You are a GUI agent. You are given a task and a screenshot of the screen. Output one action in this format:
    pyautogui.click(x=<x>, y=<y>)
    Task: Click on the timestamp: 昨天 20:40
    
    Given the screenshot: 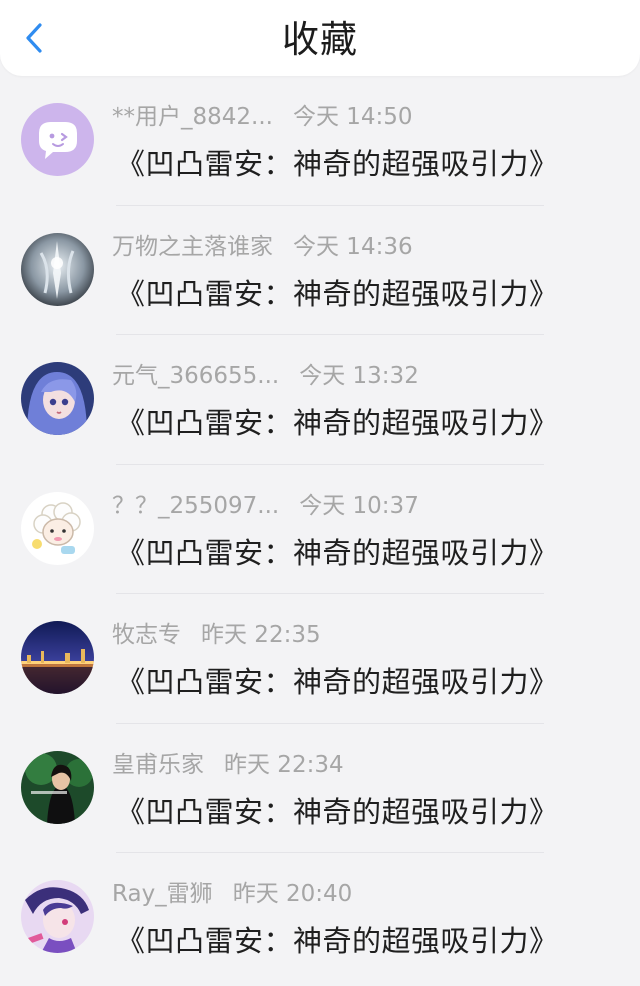 What is the action you would take?
    pyautogui.click(x=292, y=894)
    